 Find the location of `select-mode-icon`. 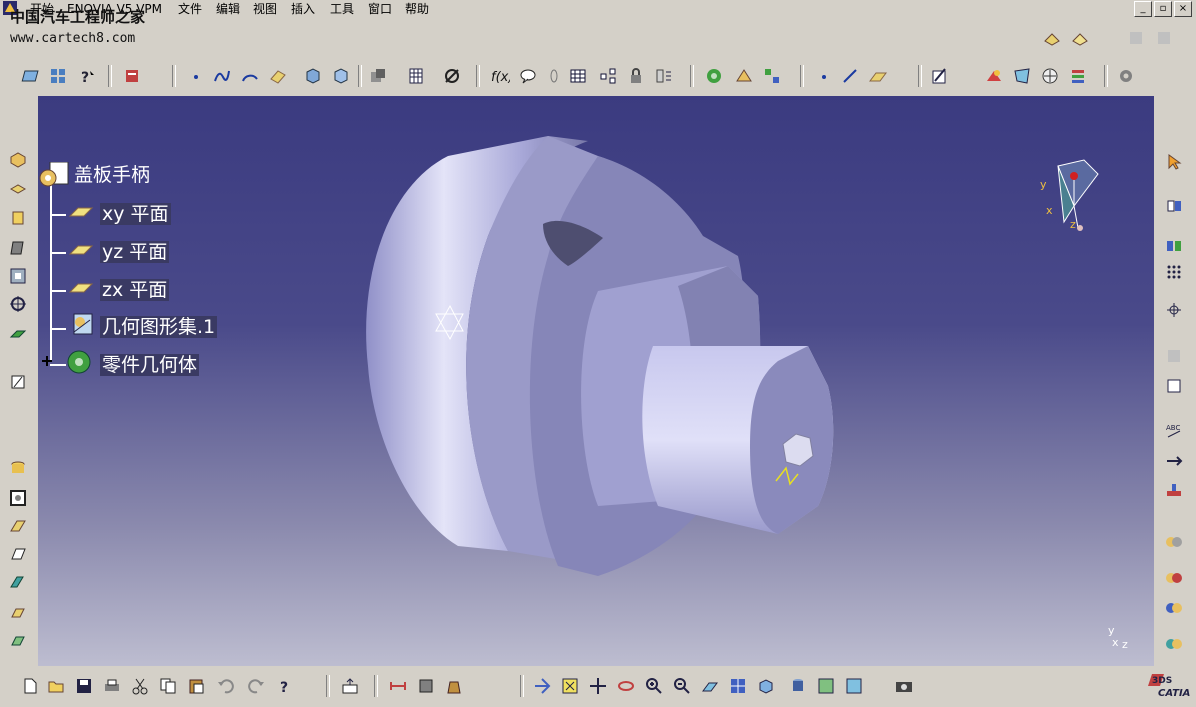

select-mode-icon is located at coordinates (1052, 38).